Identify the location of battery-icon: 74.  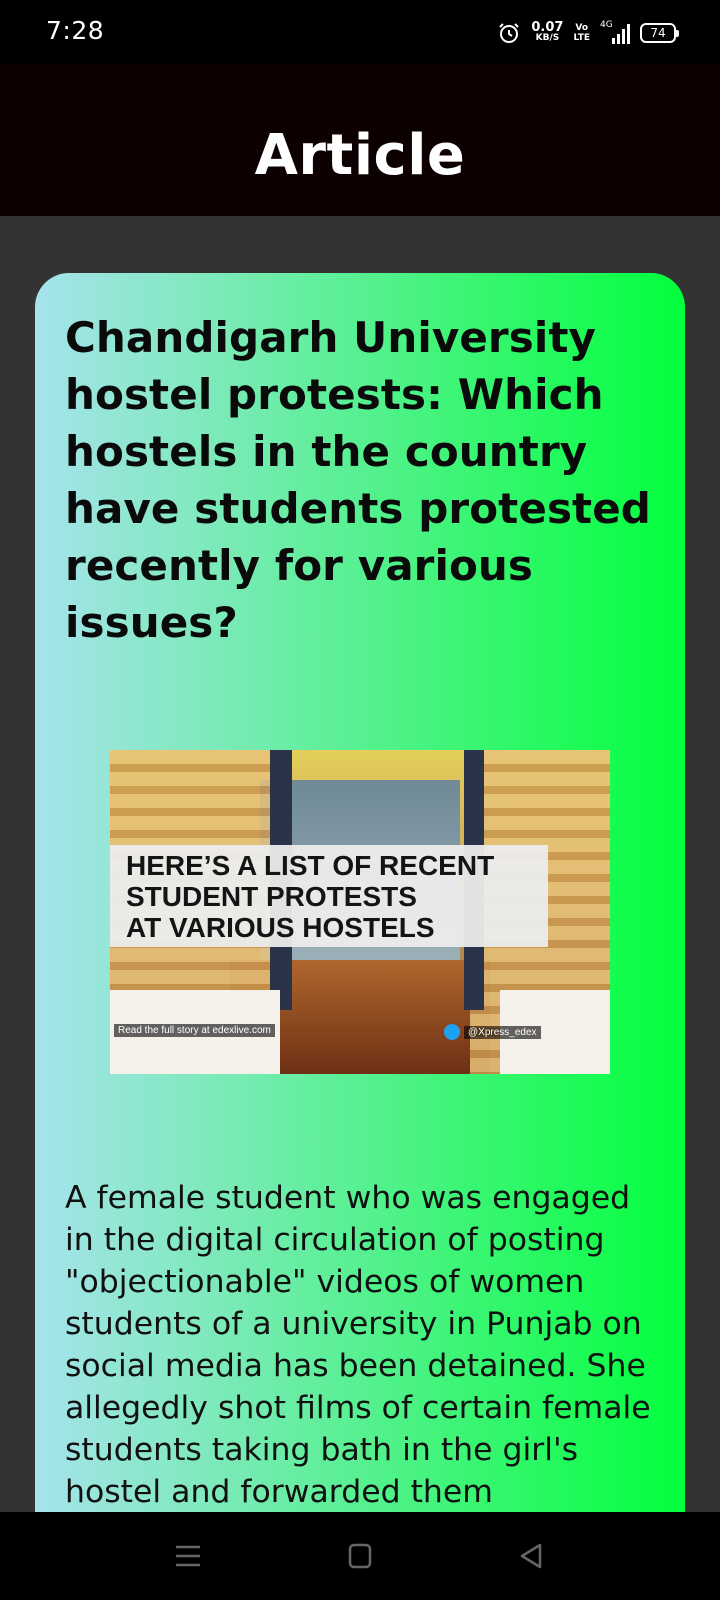
(659, 33).